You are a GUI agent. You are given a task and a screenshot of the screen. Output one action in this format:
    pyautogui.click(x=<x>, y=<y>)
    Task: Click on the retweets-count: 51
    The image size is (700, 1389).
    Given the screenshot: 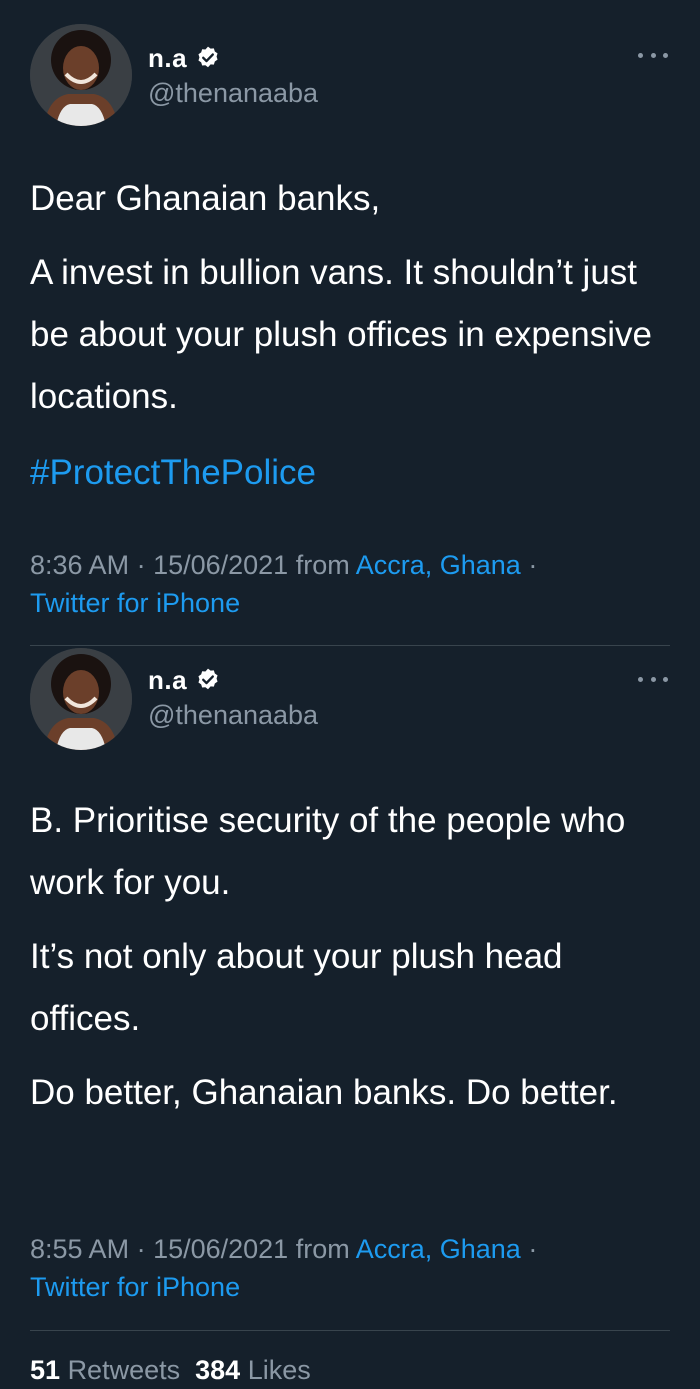 What is the action you would take?
    pyautogui.click(x=45, y=1370)
    